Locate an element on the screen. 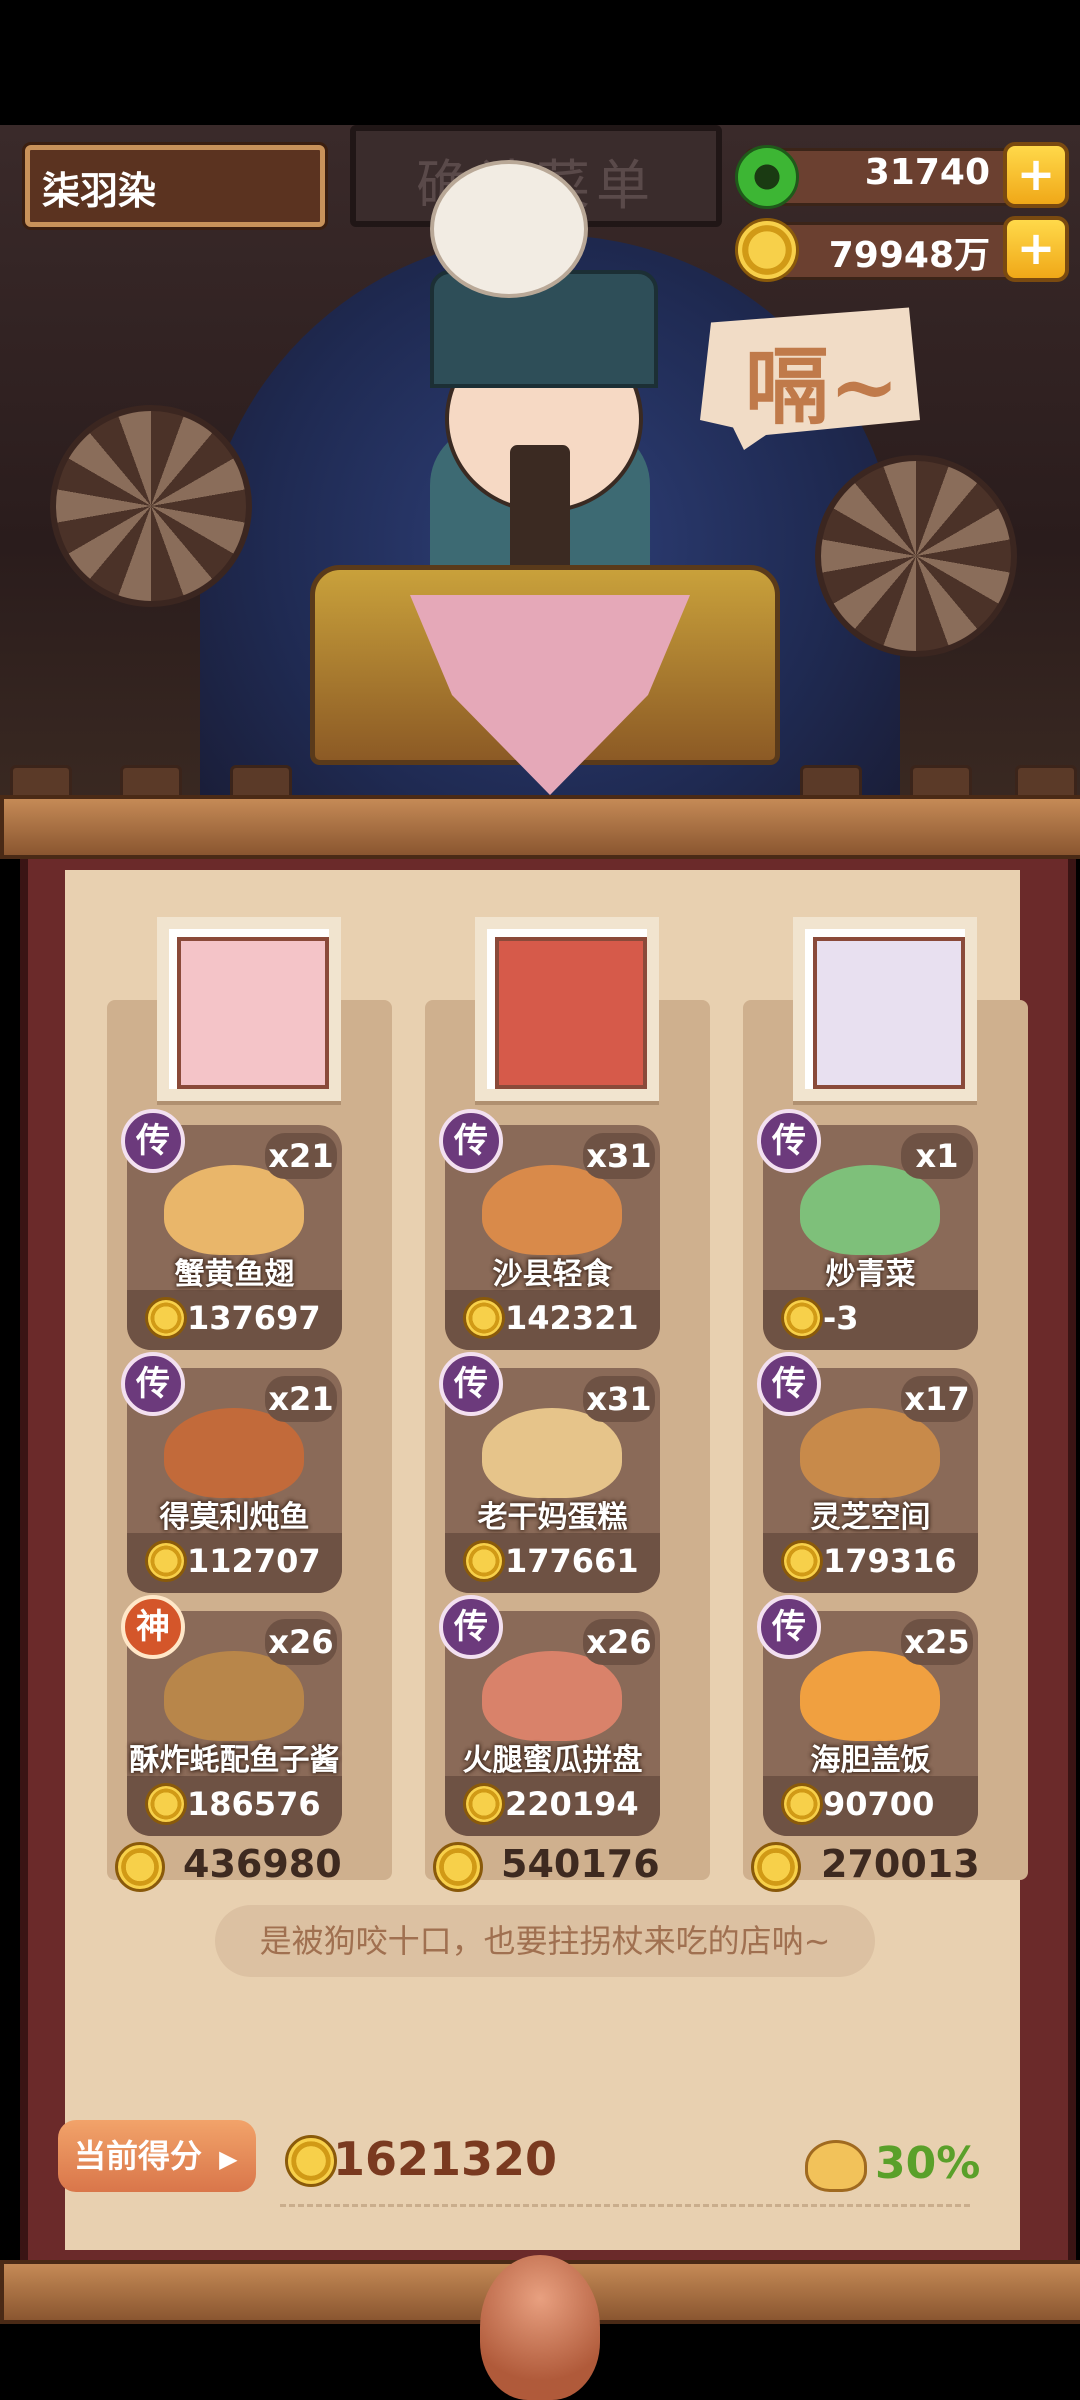 Image resolution: width=1080 pixels, height=2400 pixels. dish-value: 137697 is located at coordinates (254, 1318).